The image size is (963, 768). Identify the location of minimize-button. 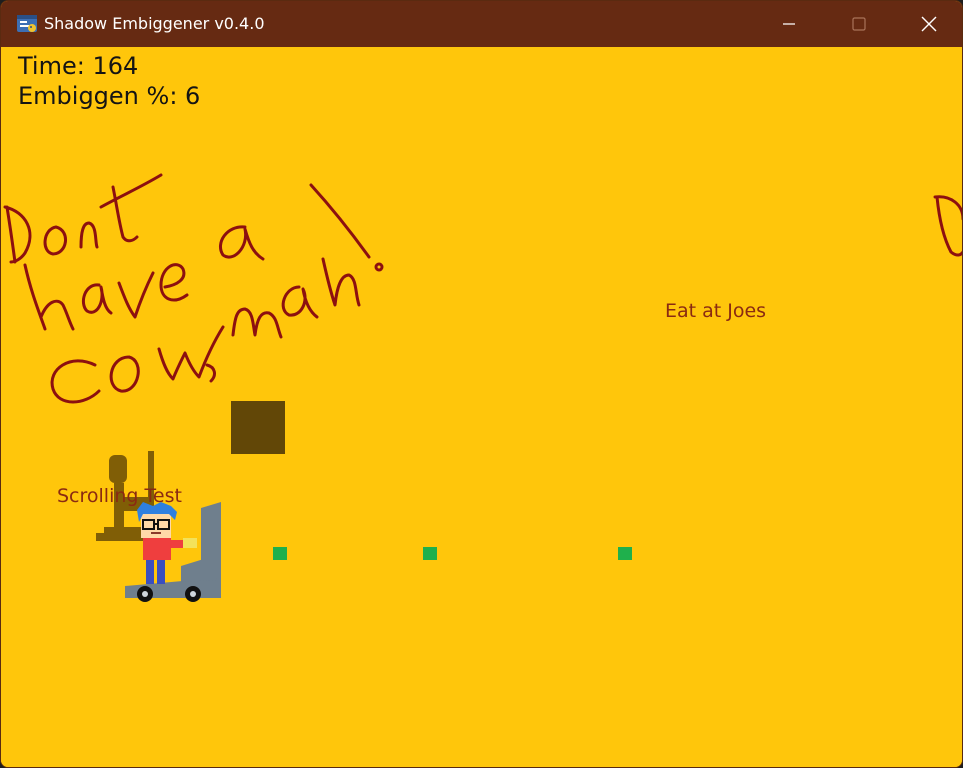
(789, 24).